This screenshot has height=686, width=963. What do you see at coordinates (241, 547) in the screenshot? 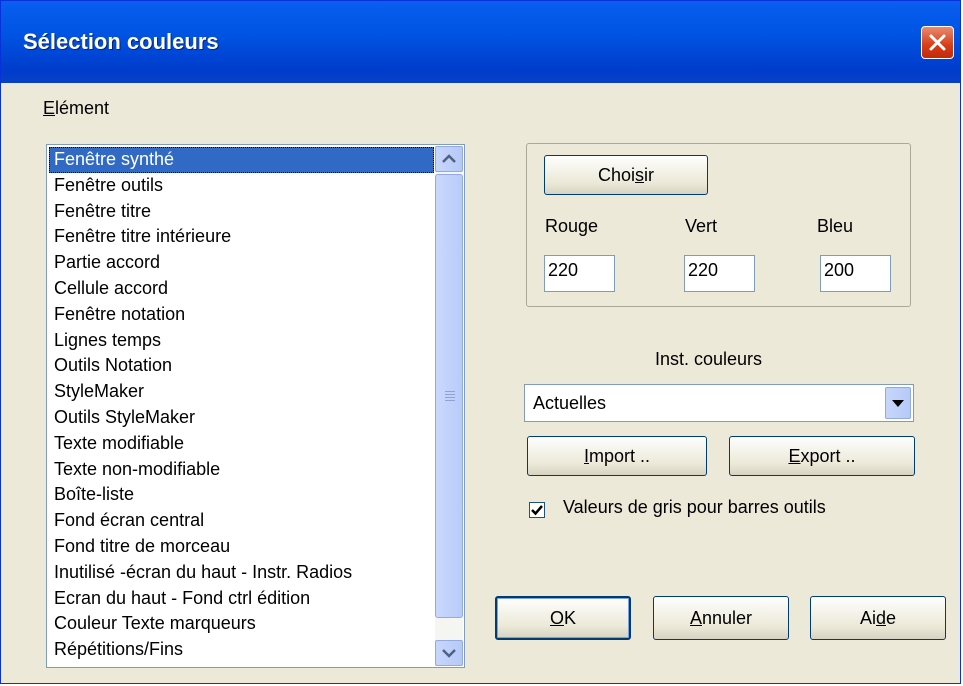
I see `list-item: Fond titre de morceau` at bounding box center [241, 547].